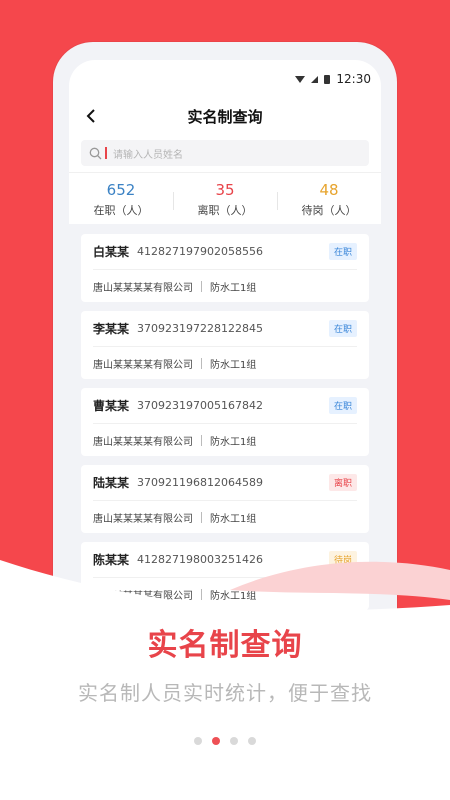 The image size is (450, 800). I want to click on status-badge: 离职, so click(342, 482).